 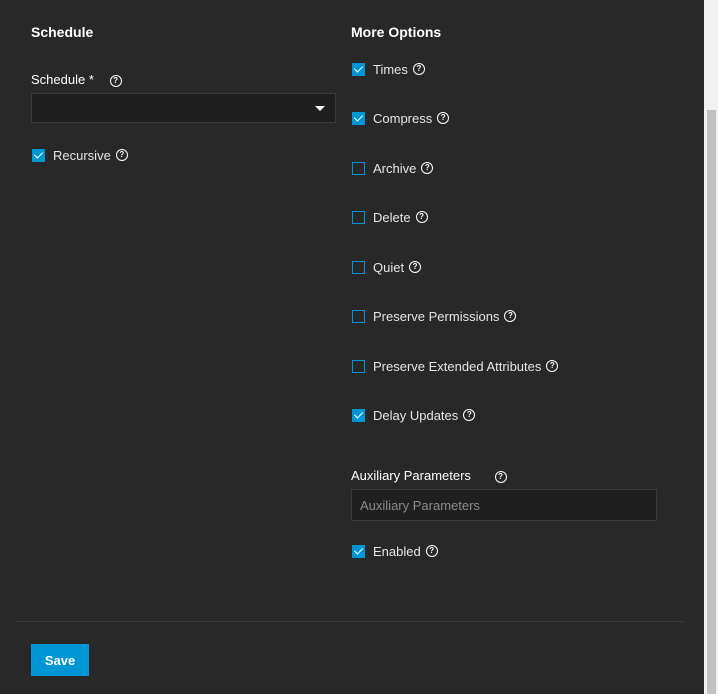 What do you see at coordinates (358, 316) in the screenshot?
I see `preserve-permissions-checkbox` at bounding box center [358, 316].